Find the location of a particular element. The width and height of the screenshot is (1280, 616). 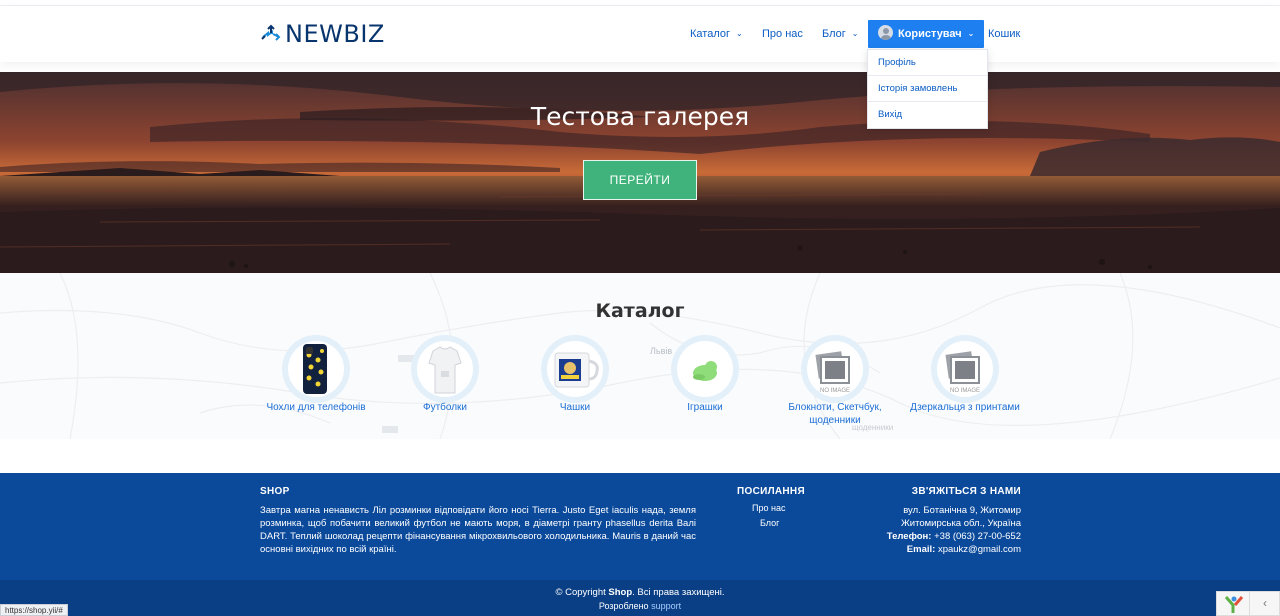

footer-links-heading: ПОСИЛАННЯ is located at coordinates (771, 491).